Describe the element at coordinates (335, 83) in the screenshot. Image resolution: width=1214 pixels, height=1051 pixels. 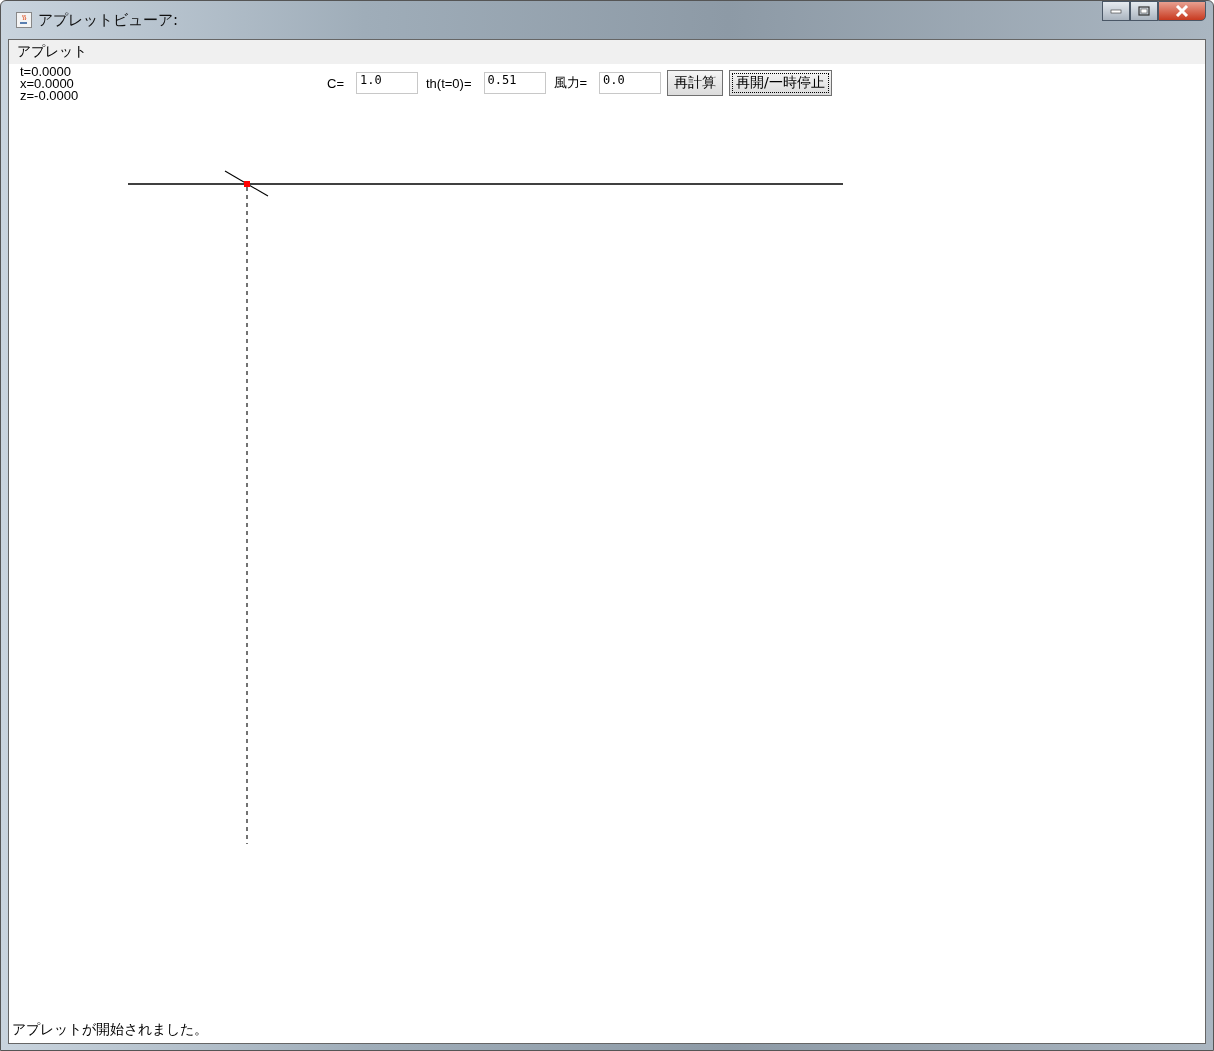
I see `field-label: C=` at that location.